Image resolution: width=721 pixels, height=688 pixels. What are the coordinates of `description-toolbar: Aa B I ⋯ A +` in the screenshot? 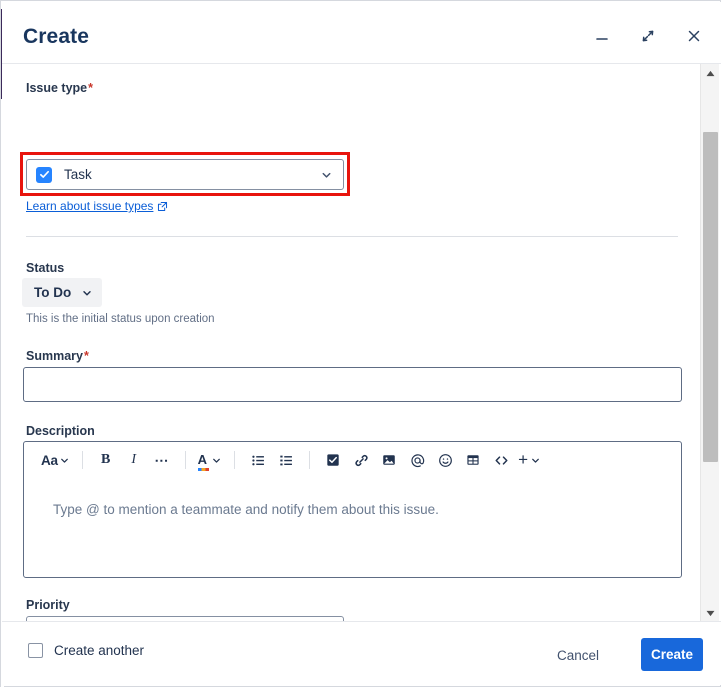 It's located at (352, 460).